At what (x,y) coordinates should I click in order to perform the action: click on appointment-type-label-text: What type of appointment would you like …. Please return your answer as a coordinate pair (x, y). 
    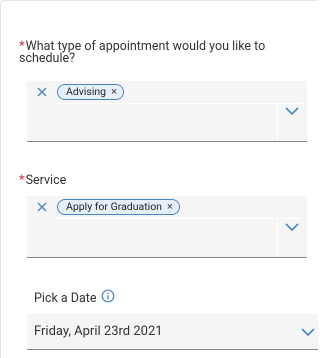
    Looking at the image, I should click on (142, 52).